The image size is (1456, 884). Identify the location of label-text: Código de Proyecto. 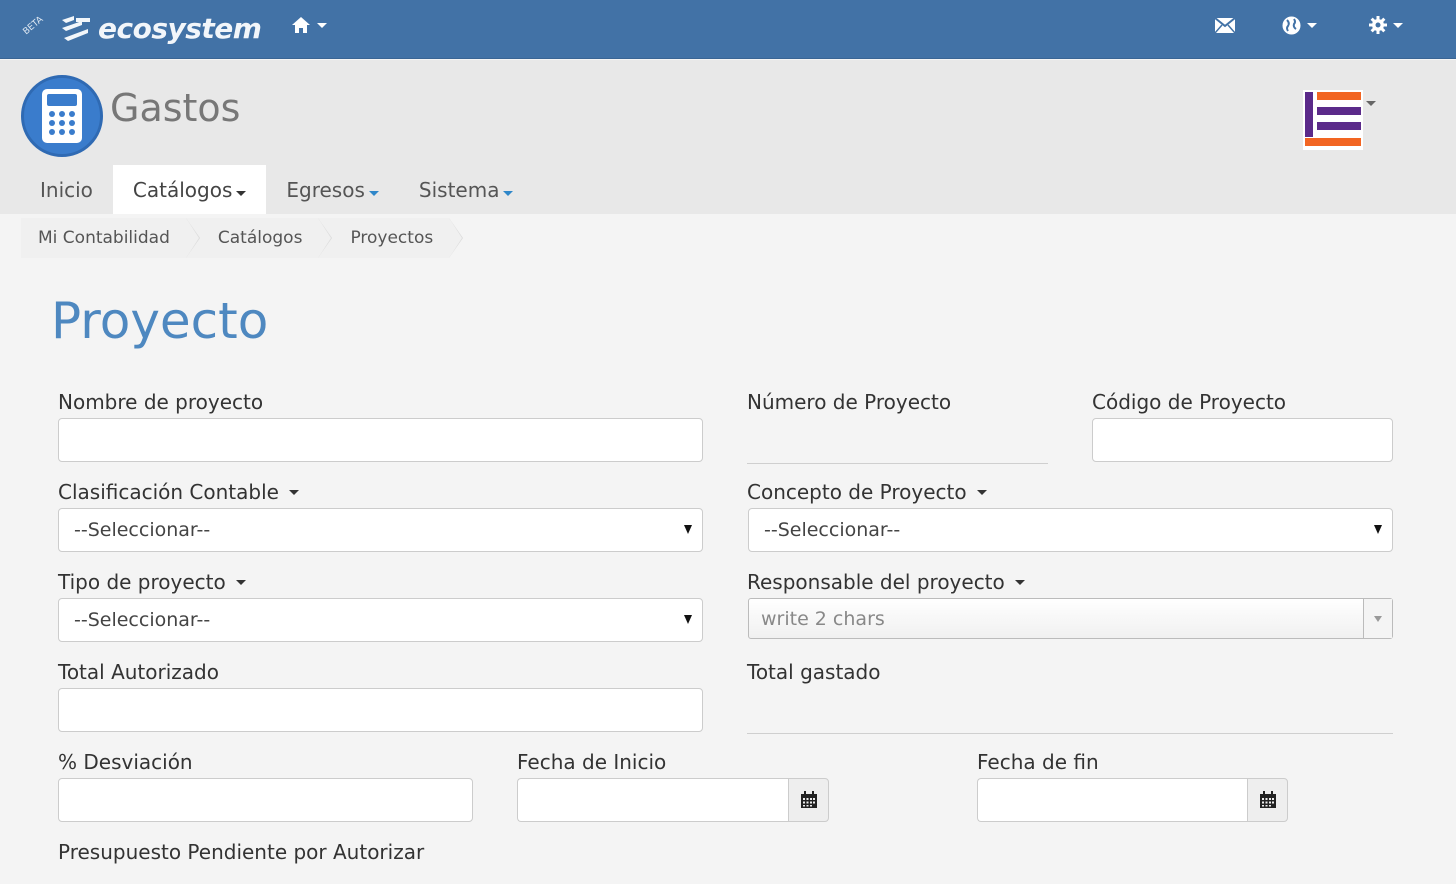
(1189, 402).